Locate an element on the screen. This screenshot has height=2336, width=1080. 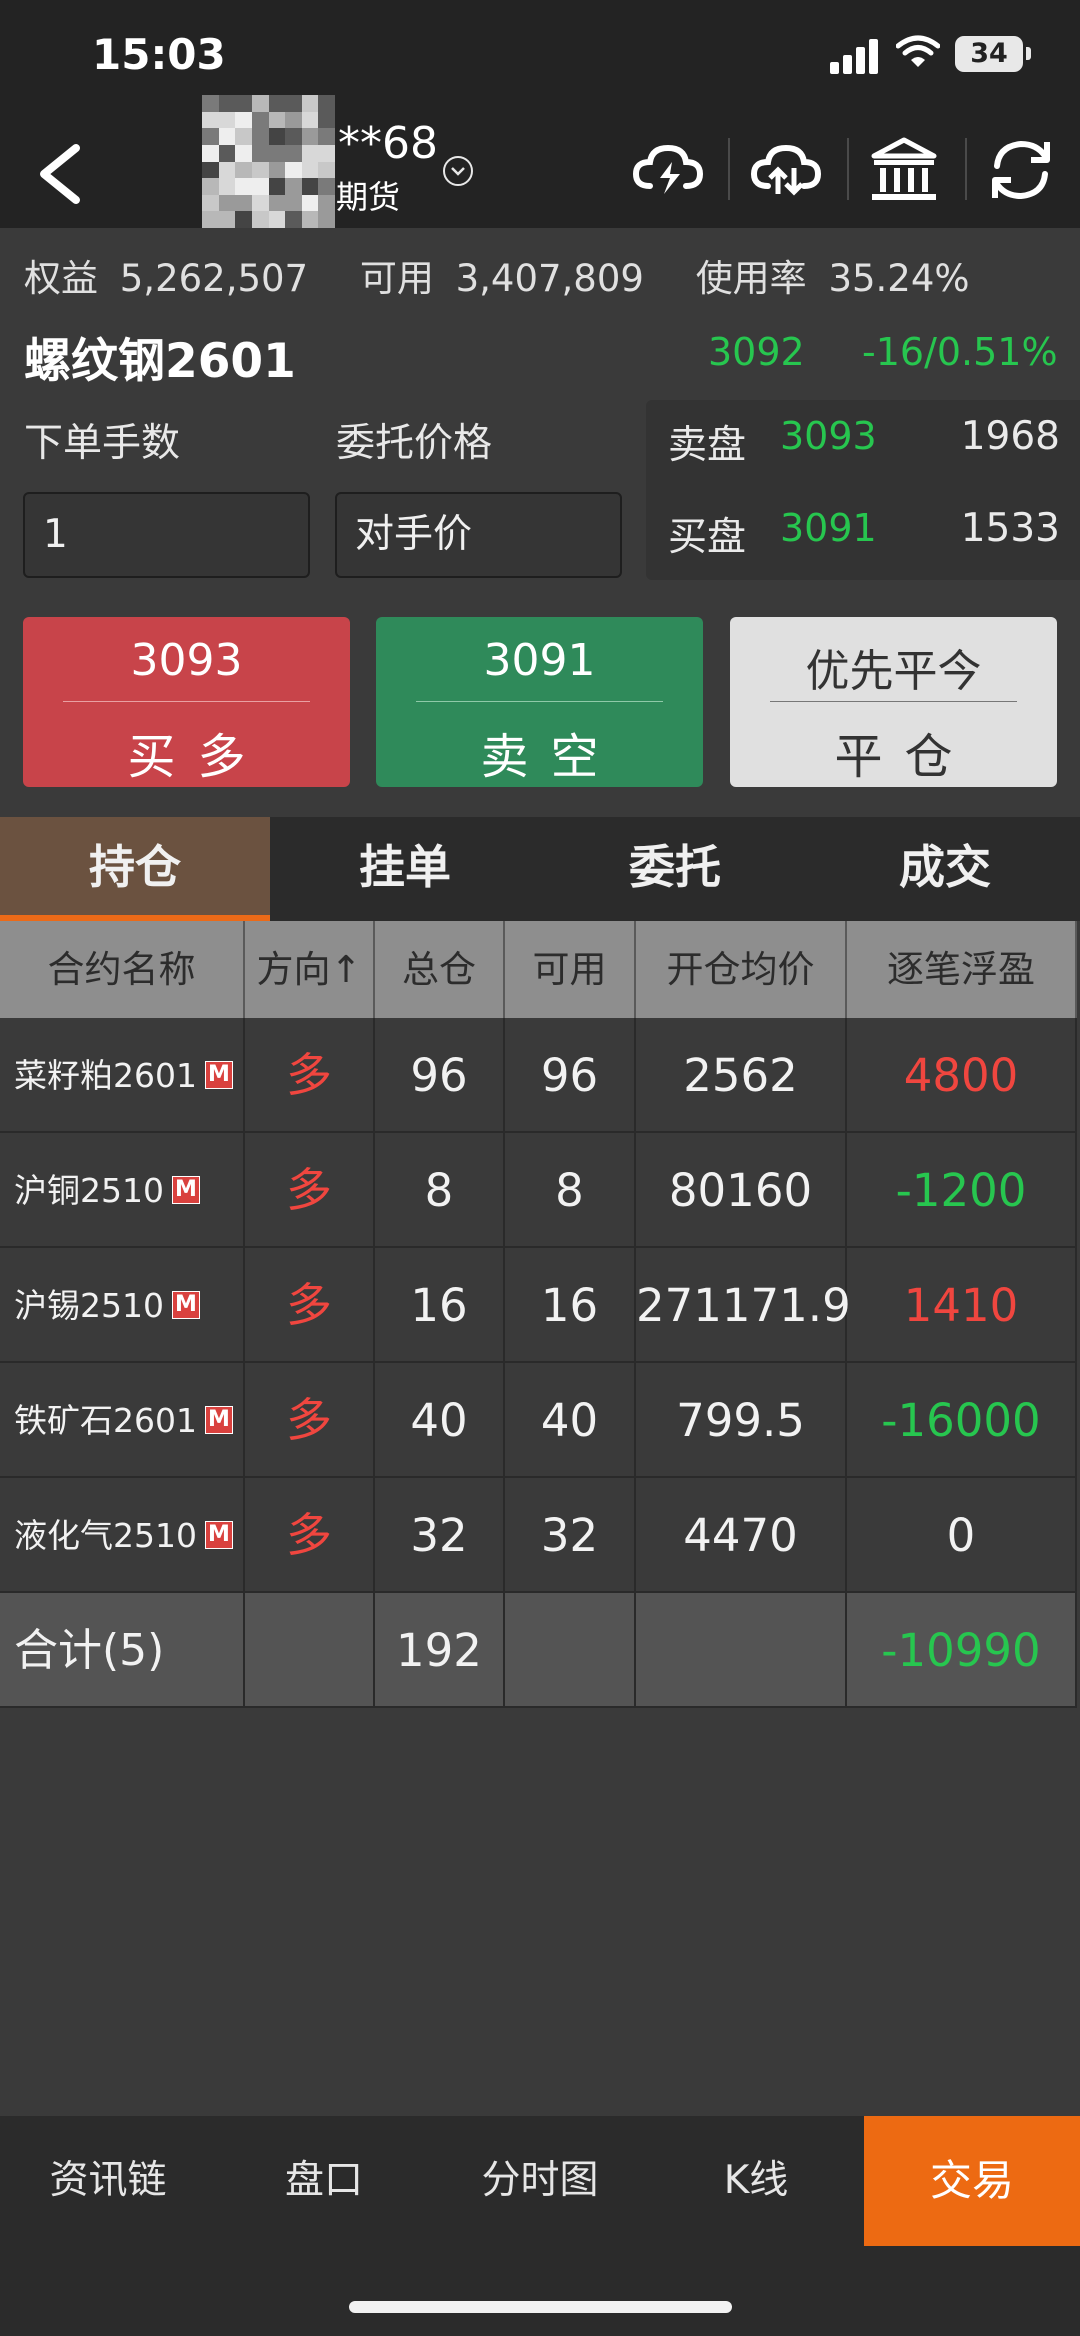
available-label: 可用 is located at coordinates (396, 278).